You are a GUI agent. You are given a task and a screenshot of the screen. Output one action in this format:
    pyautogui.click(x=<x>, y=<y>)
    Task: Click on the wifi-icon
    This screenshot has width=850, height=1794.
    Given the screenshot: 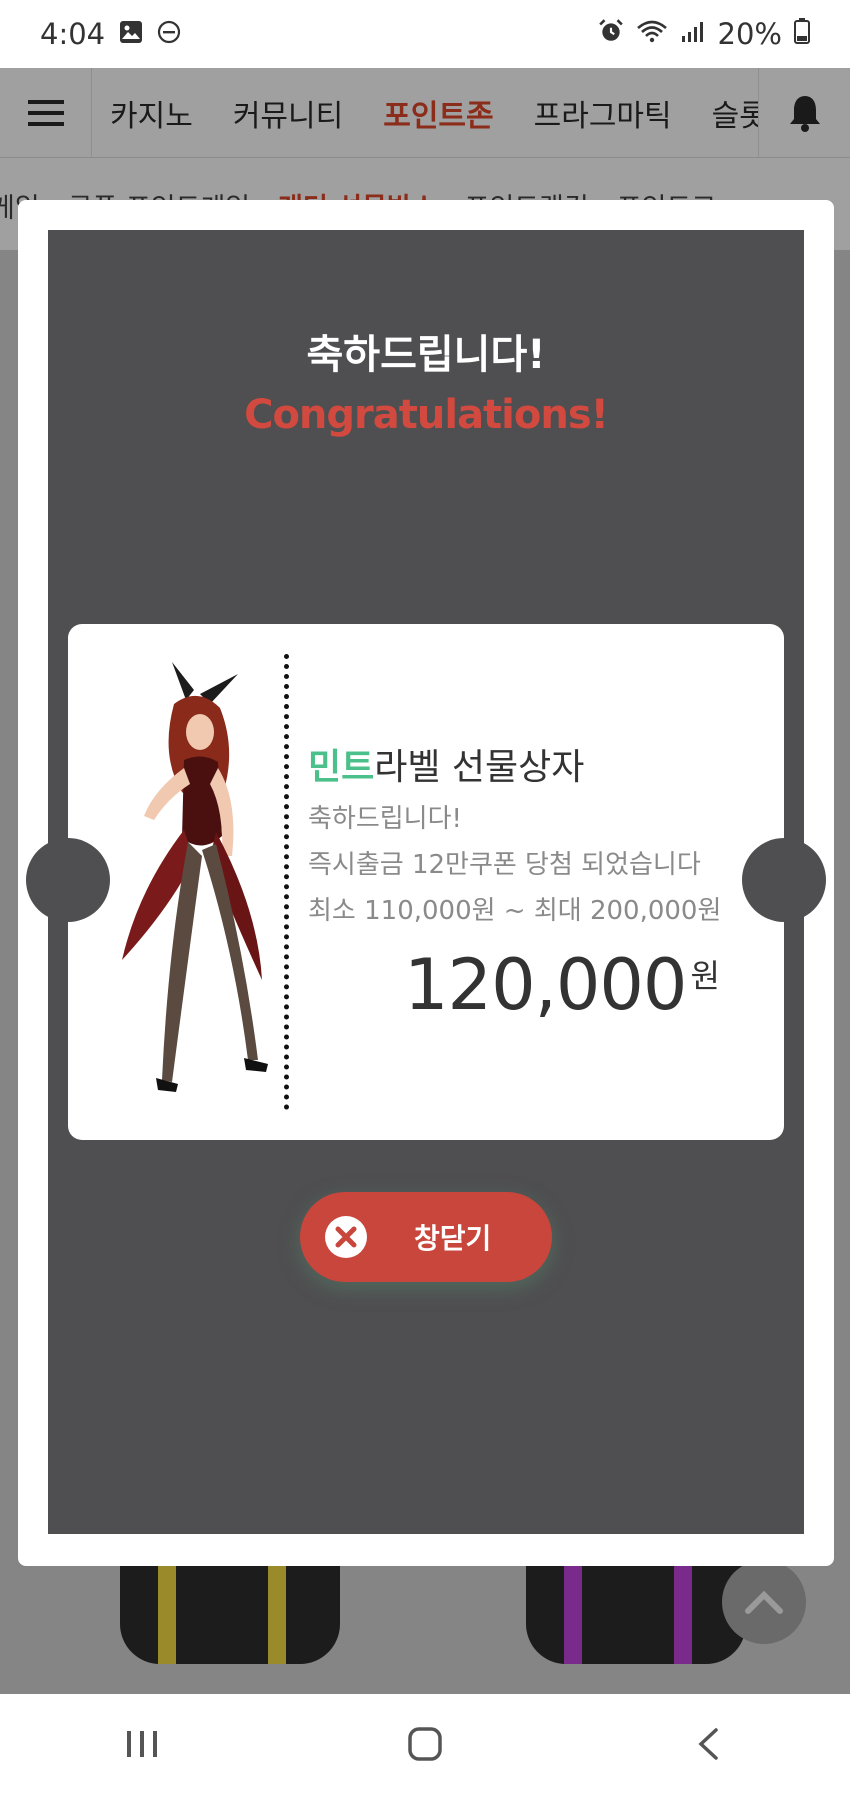 What is the action you would take?
    pyautogui.click(x=652, y=34)
    